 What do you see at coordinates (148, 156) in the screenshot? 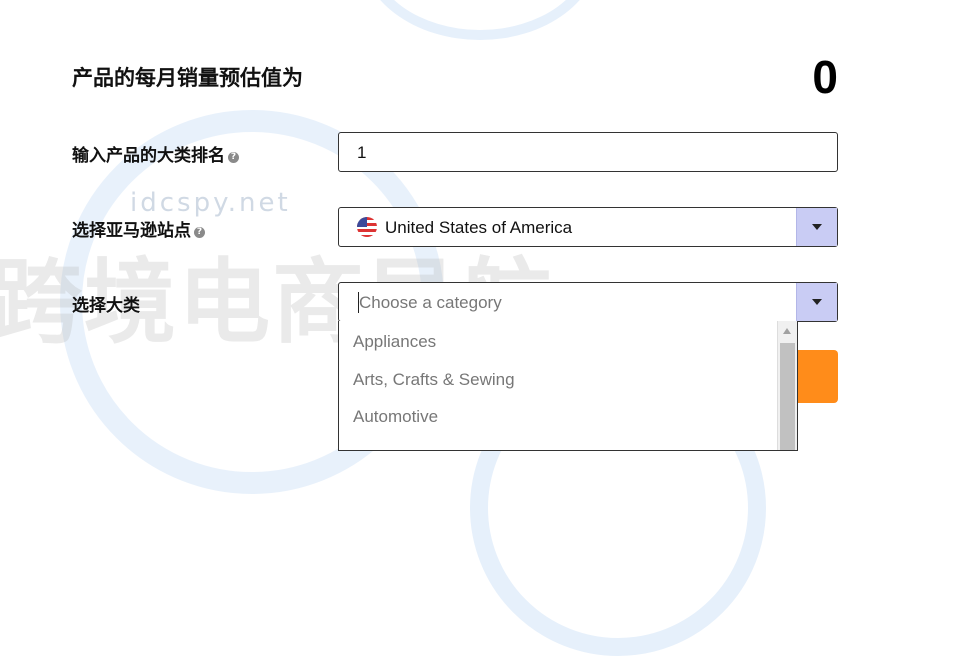
I see `rank-label-text: 输入产品的大类排名` at bounding box center [148, 156].